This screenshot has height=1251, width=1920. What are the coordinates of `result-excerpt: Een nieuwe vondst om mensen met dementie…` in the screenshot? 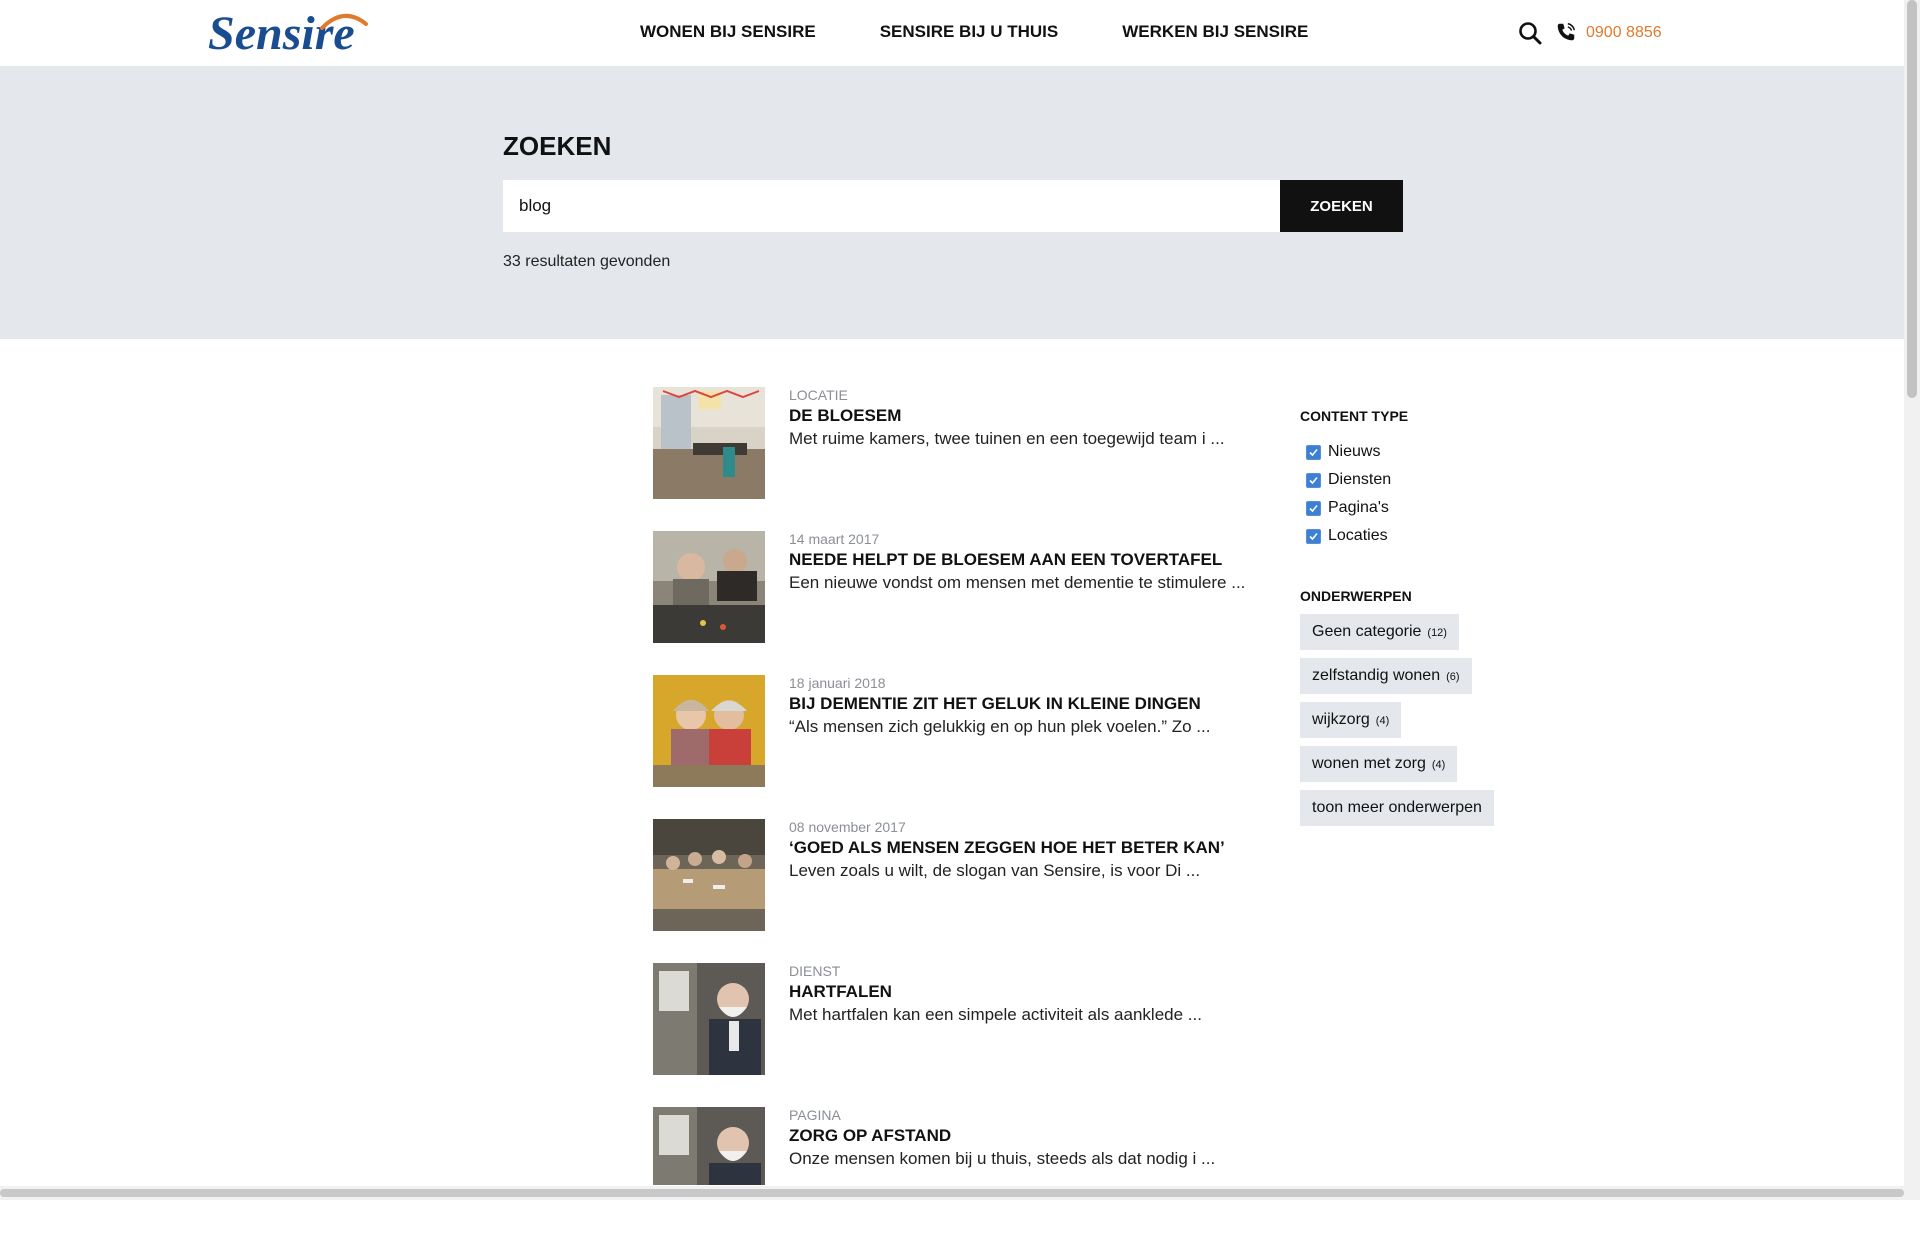 It's located at (1017, 582).